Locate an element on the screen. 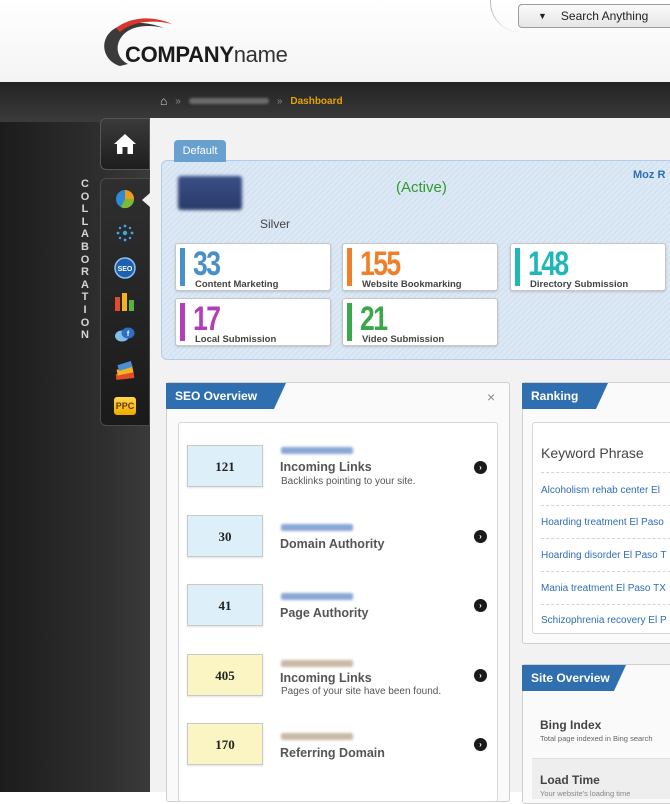 The width and height of the screenshot is (670, 804). ppc-icon: PPC is located at coordinates (125, 406).